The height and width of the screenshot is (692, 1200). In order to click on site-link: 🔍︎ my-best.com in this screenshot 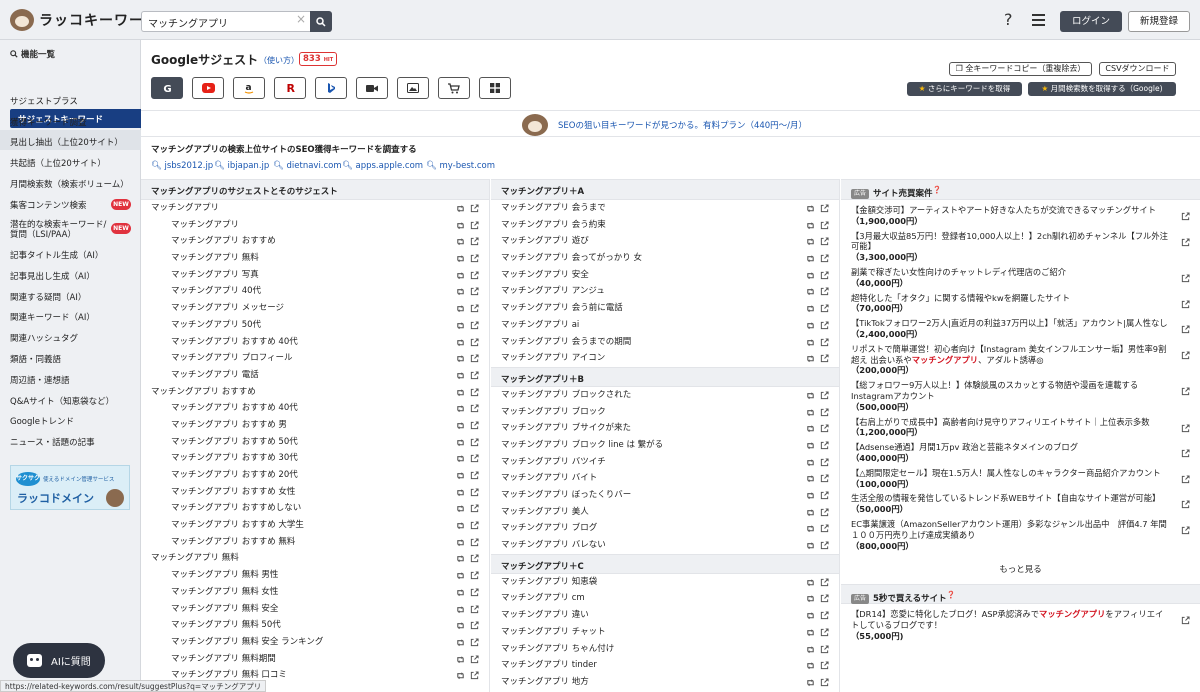, I will do `click(460, 166)`.